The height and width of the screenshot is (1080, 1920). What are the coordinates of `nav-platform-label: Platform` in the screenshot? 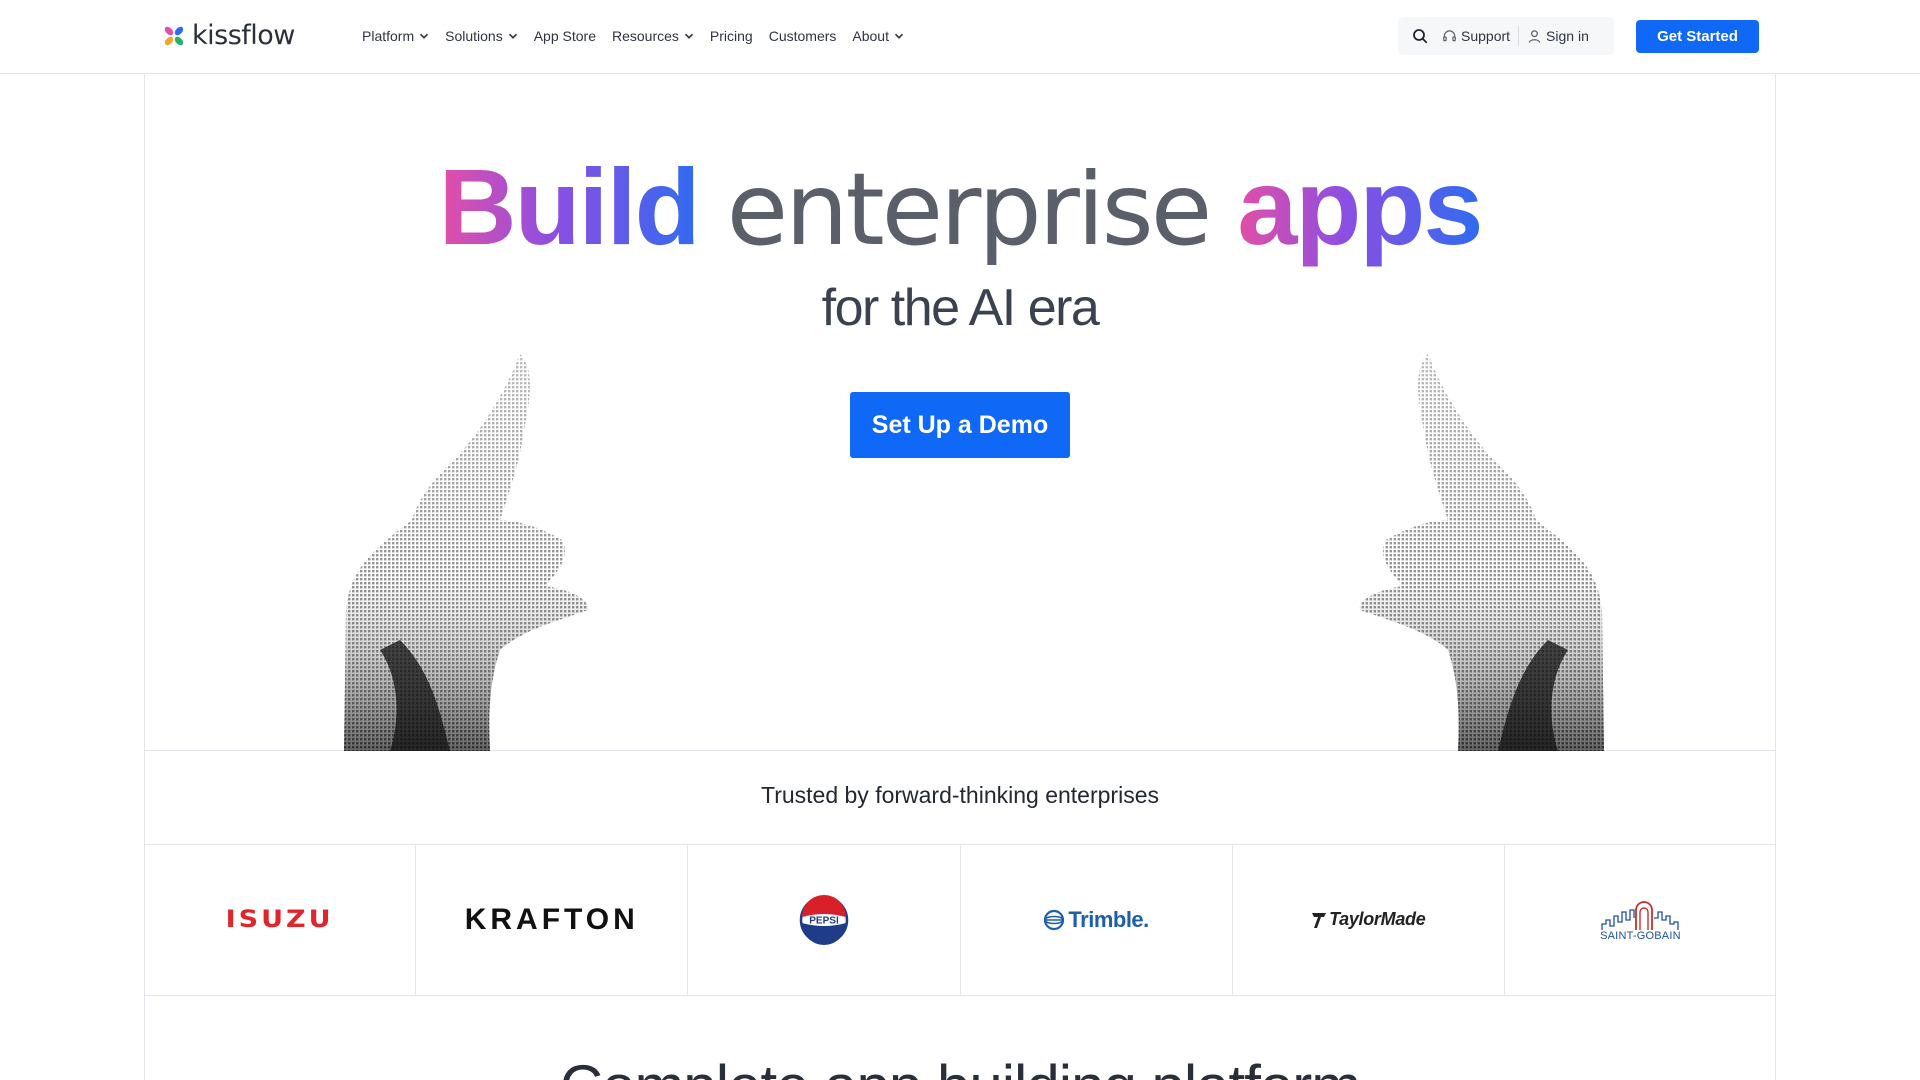 It's located at (388, 36).